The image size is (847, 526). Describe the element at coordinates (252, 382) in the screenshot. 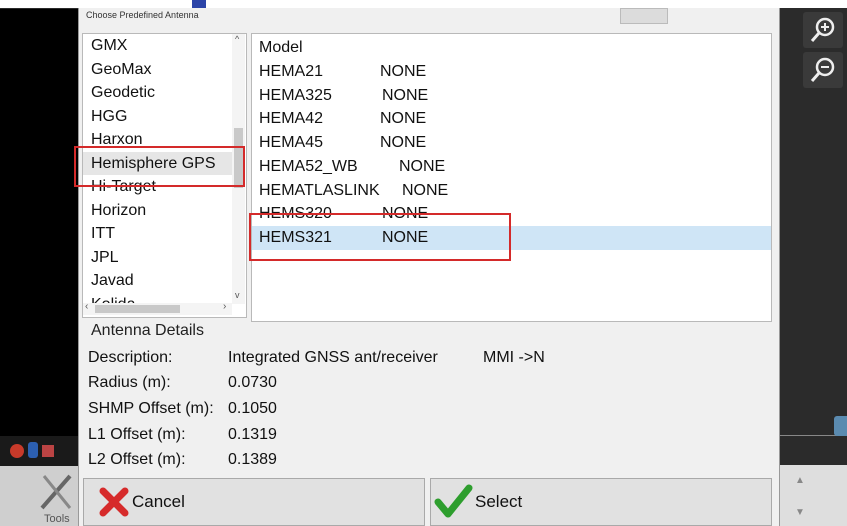

I see `radius-value: 0.0730` at that location.